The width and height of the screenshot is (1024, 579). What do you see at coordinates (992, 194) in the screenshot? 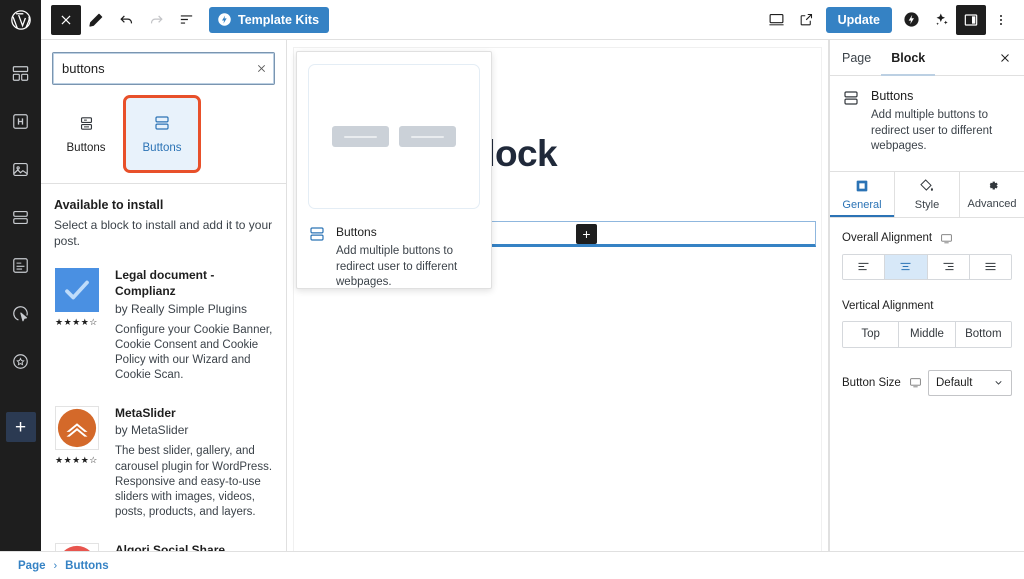
I see `tab-advanced: Advanced` at bounding box center [992, 194].